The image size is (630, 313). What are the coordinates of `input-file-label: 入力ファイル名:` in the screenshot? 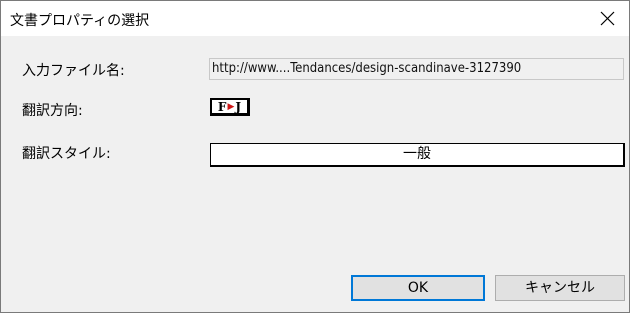 It's located at (73, 71).